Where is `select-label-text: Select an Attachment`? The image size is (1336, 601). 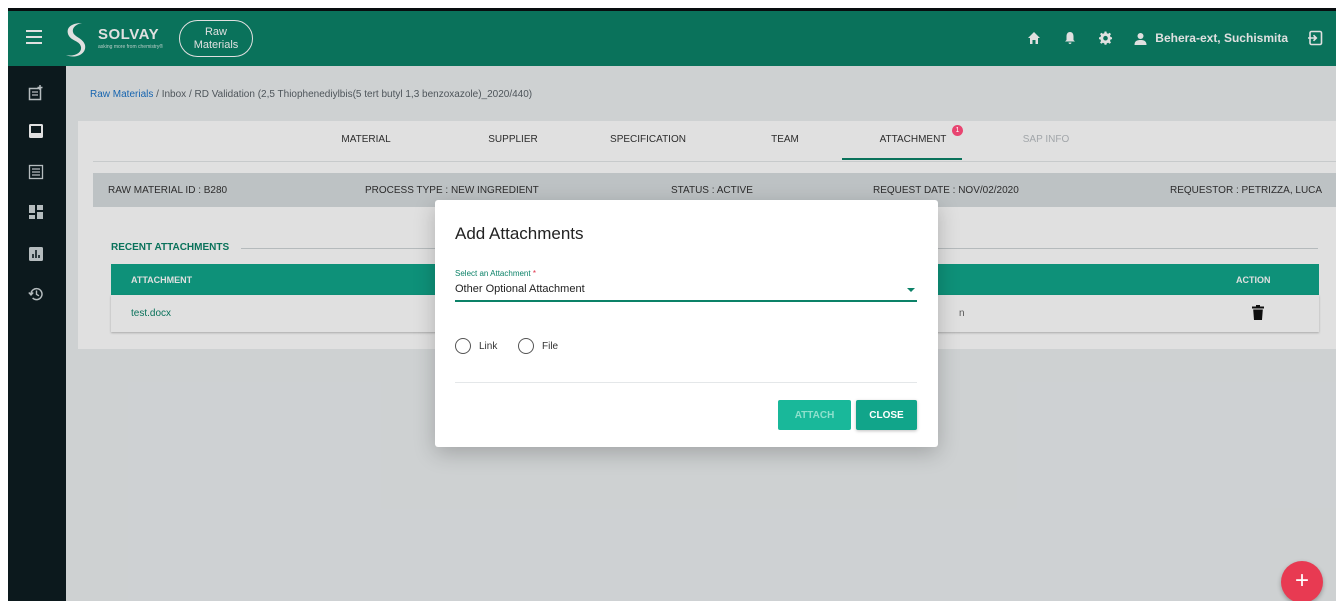 select-label-text: Select an Attachment is located at coordinates (493, 273).